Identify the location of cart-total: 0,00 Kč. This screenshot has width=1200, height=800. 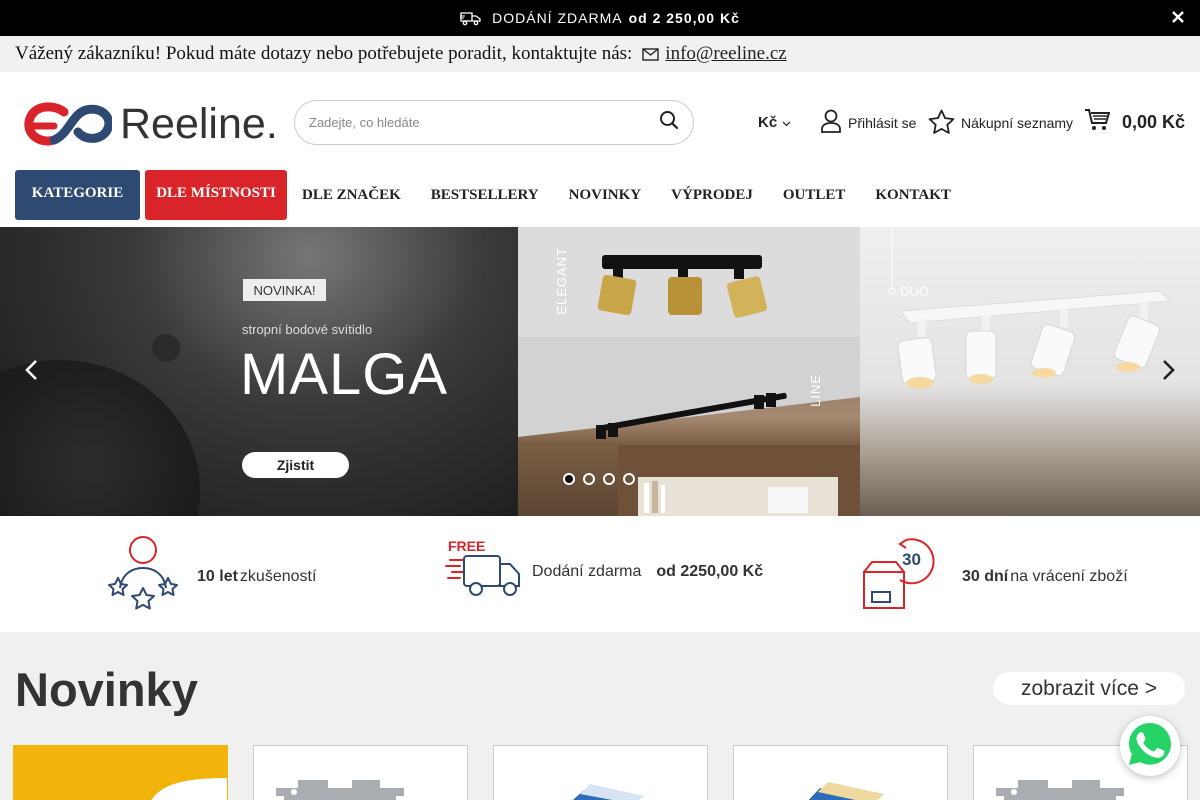
(1154, 122).